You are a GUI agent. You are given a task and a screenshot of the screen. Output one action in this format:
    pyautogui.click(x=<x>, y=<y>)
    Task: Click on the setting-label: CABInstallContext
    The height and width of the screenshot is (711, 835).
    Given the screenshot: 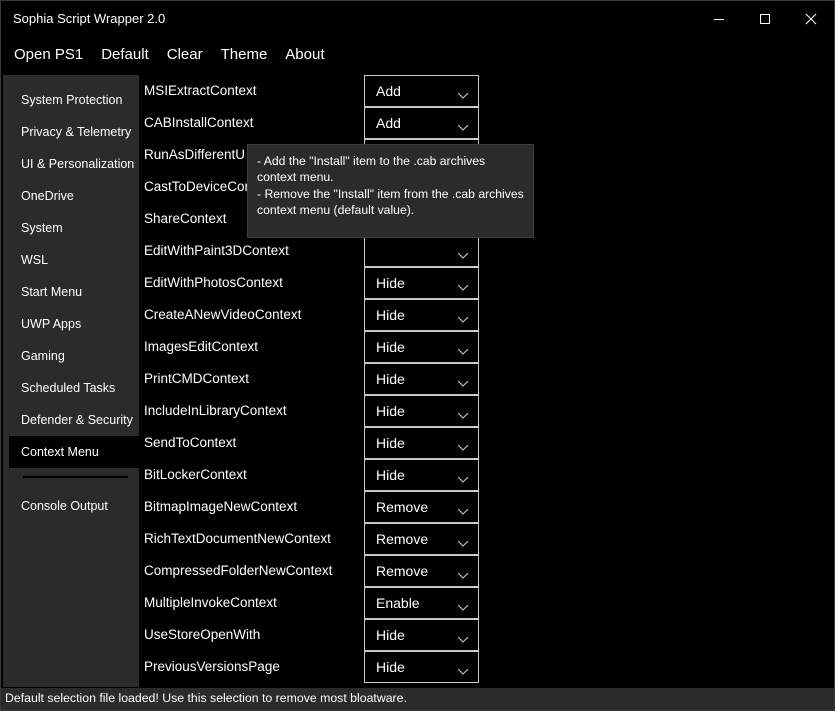 What is the action you would take?
    pyautogui.click(x=199, y=122)
    